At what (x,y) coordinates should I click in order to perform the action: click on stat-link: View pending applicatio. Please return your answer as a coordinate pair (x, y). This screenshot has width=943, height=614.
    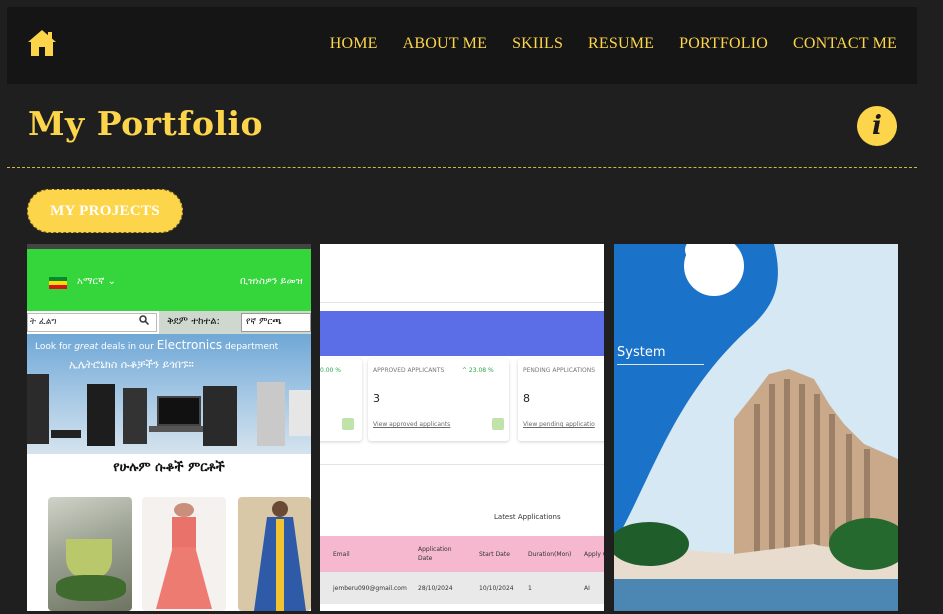
    Looking at the image, I should click on (559, 424).